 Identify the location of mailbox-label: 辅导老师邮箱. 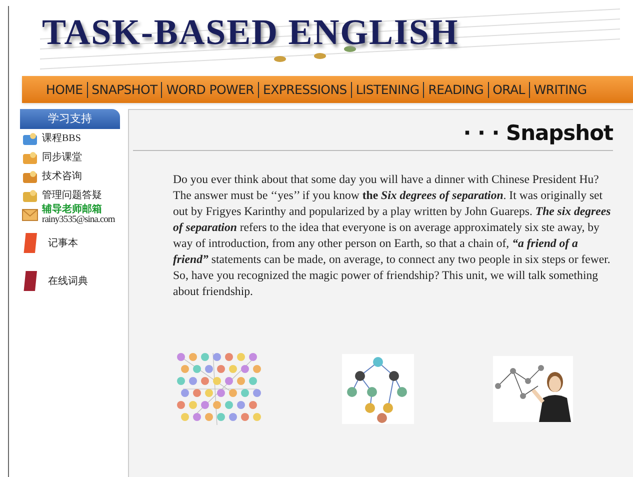
(72, 209).